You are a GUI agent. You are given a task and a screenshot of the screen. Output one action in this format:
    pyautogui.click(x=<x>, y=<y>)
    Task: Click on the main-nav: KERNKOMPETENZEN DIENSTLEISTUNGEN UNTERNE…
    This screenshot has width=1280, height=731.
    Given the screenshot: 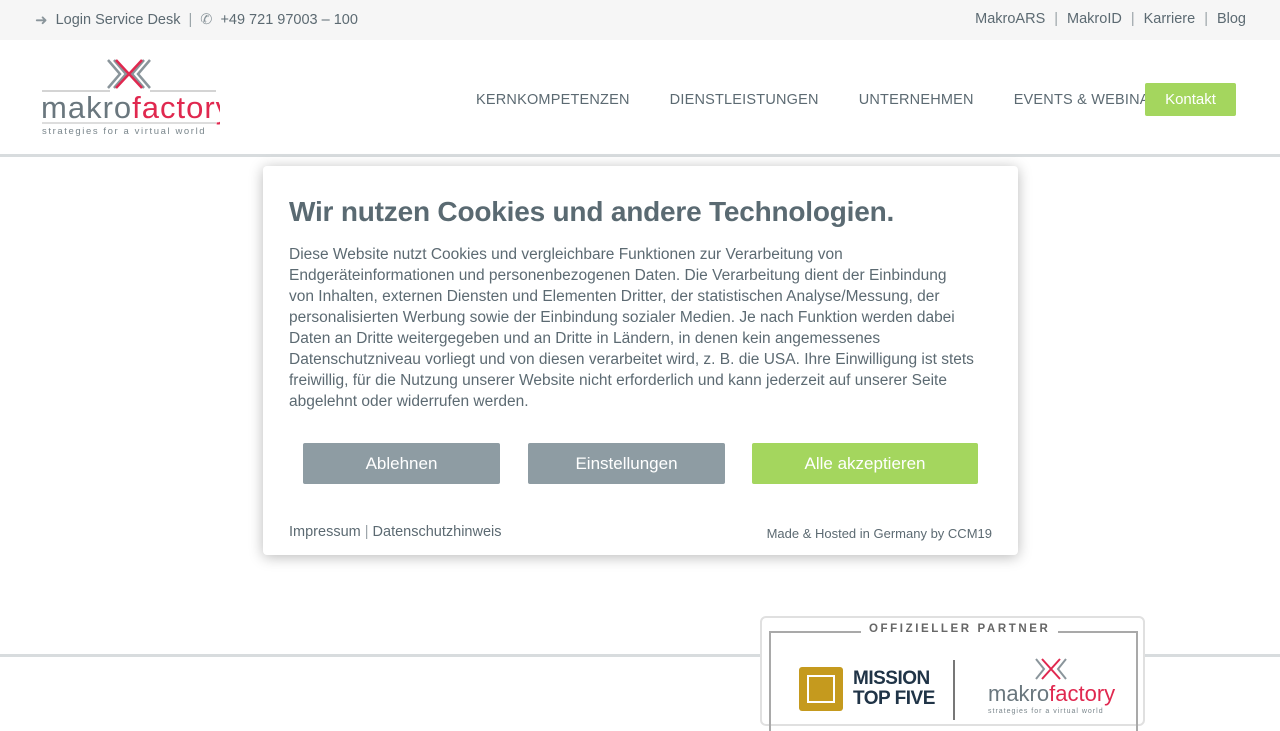 What is the action you would take?
    pyautogui.click(x=823, y=100)
    